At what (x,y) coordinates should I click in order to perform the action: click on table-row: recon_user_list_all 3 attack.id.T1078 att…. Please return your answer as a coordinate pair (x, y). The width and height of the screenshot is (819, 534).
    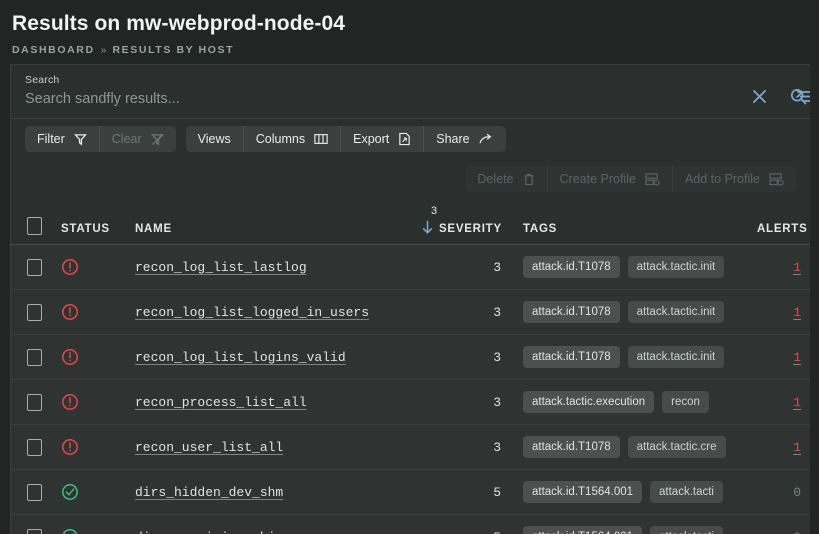
    Looking at the image, I should click on (410, 447).